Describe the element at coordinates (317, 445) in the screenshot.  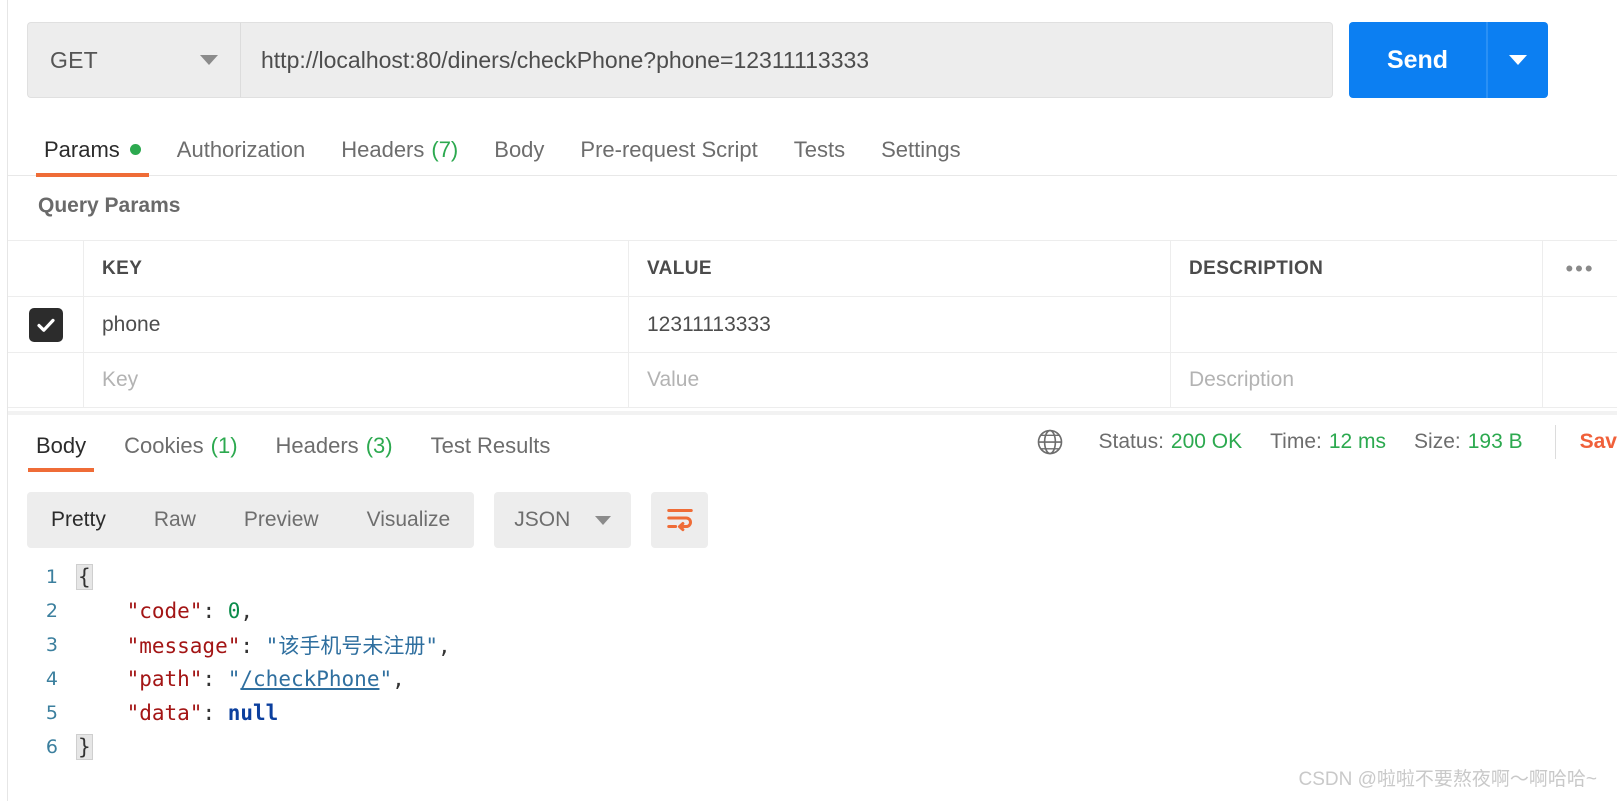
I see `response-tab-headers-label: Headers` at that location.